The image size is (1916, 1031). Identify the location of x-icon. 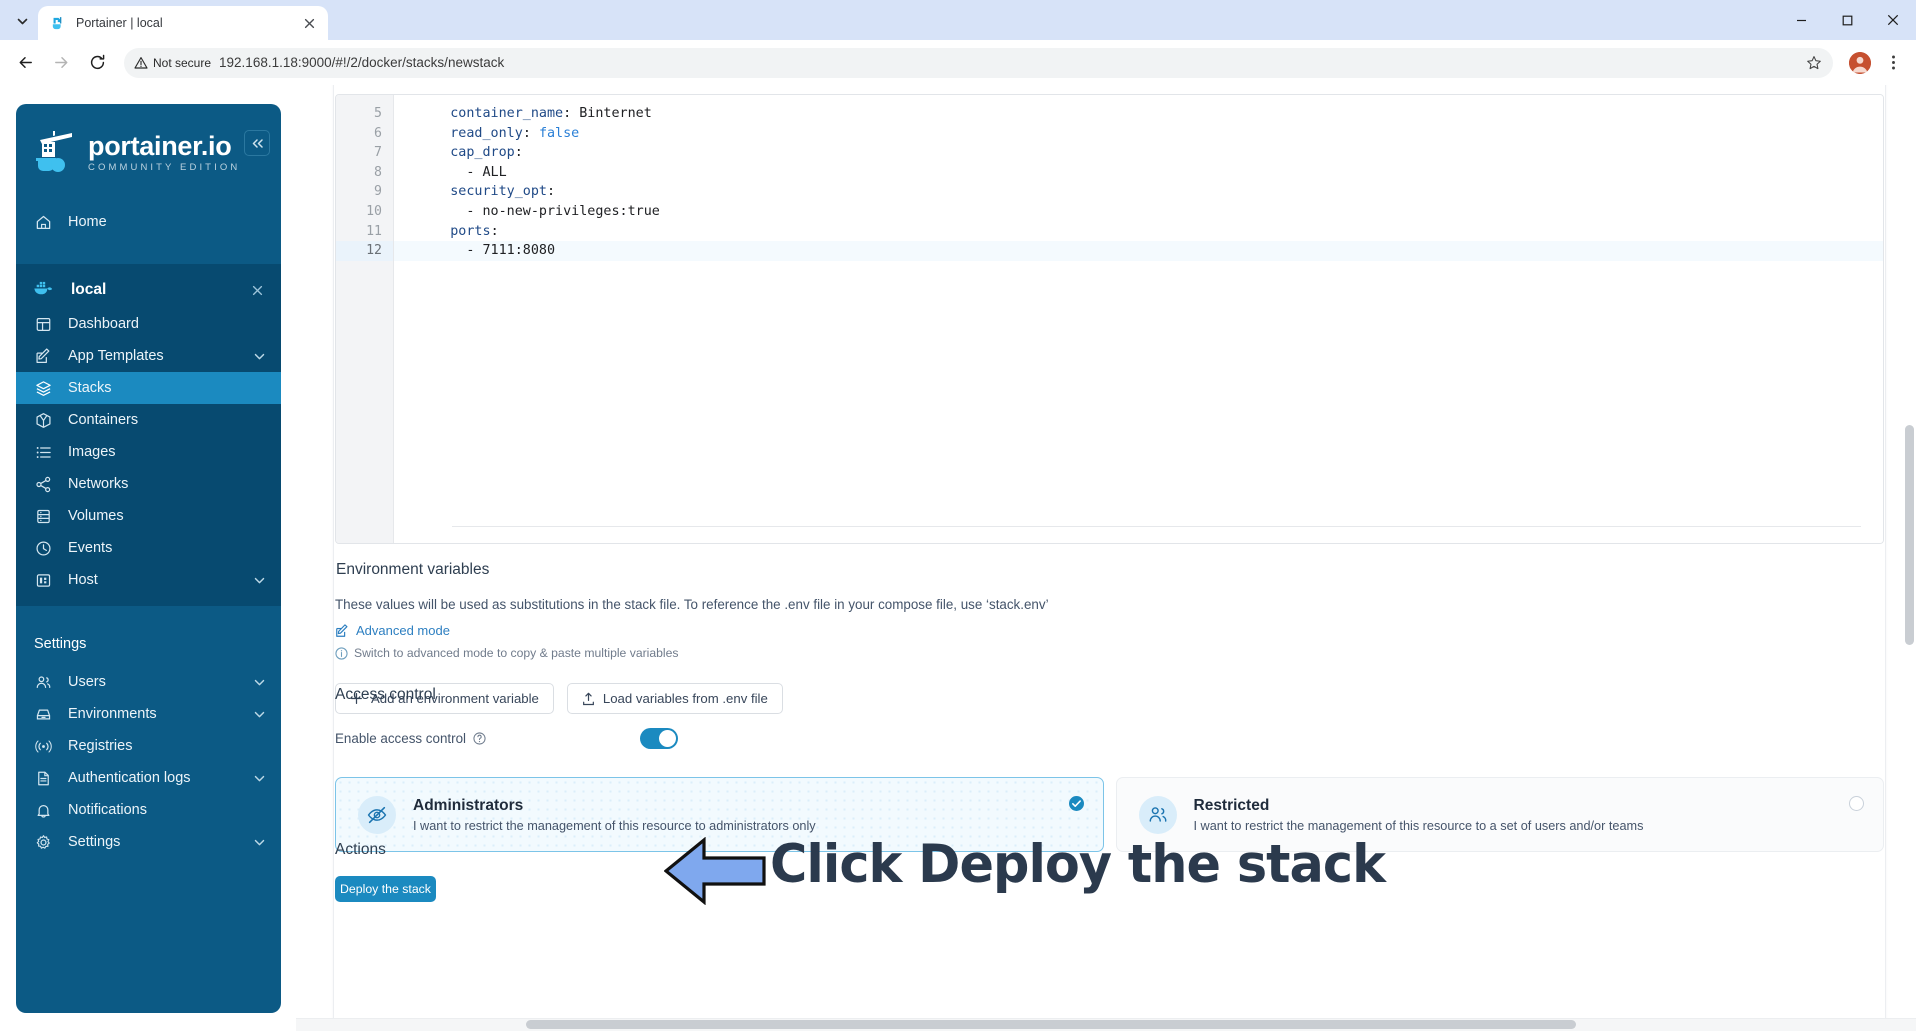
(257, 290).